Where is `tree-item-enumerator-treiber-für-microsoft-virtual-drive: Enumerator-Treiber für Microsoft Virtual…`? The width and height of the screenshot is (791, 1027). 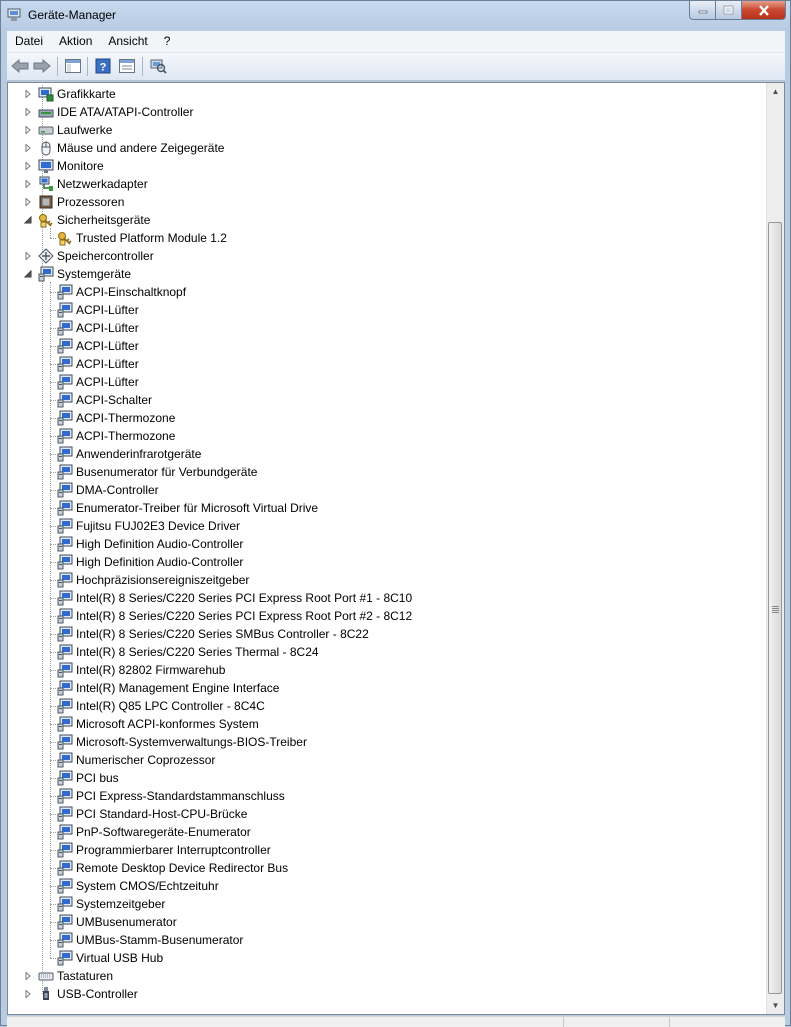 tree-item-enumerator-treiber-für-microsoft-virtual-drive: Enumerator-Treiber für Microsoft Virtual… is located at coordinates (388, 508).